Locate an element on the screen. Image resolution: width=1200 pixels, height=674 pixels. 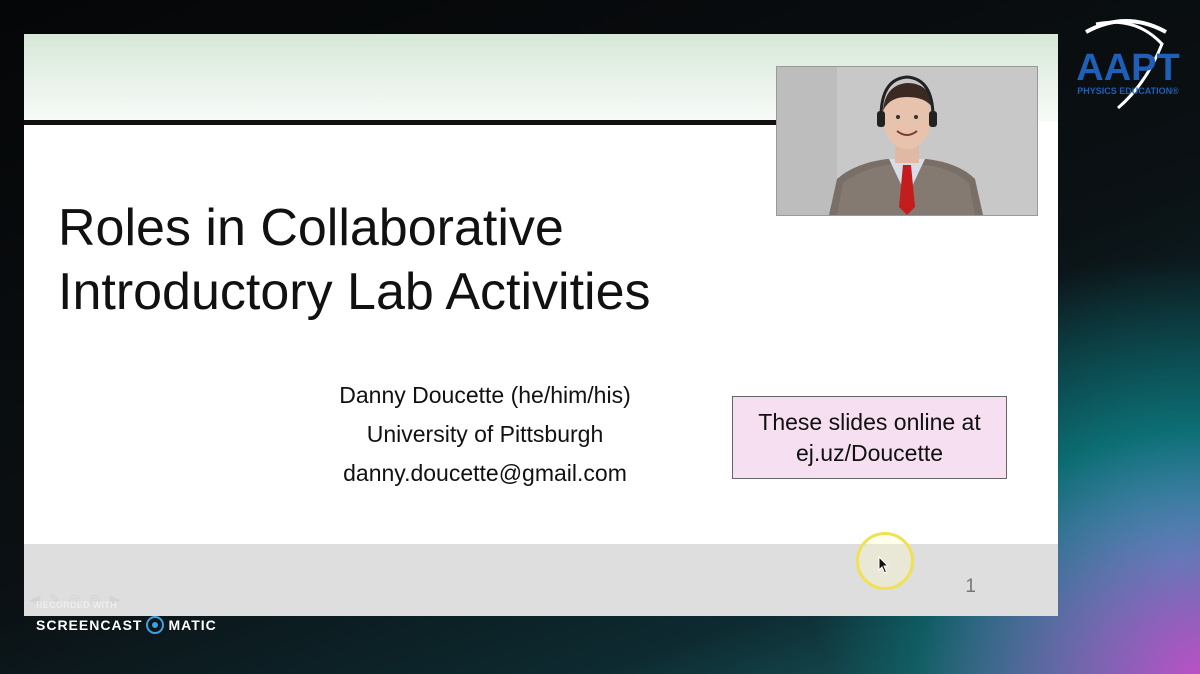
screencast-wordmark: SCREENCAST MATIC is located at coordinates (126, 625).